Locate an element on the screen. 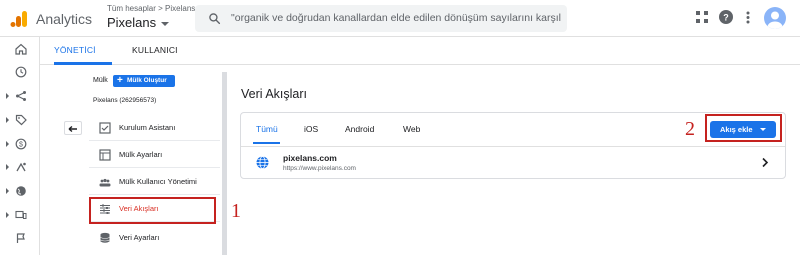 Image resolution: width=800 pixels, height=255 pixels. back-button is located at coordinates (73, 128).